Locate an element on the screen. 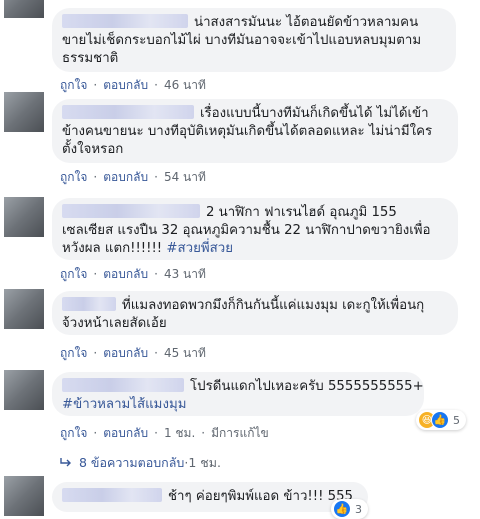 This screenshot has width=480, height=519. comment-time: 45 นาที is located at coordinates (185, 353).